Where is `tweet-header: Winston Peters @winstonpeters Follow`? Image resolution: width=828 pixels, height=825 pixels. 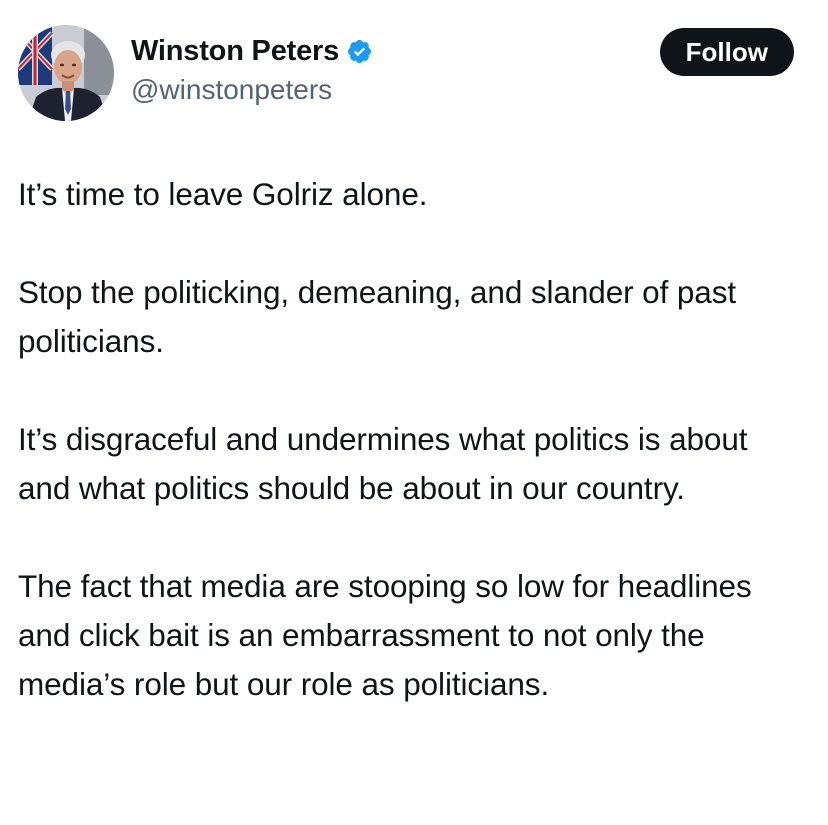 tweet-header: Winston Peters @winstonpeters Follow is located at coordinates (414, 72).